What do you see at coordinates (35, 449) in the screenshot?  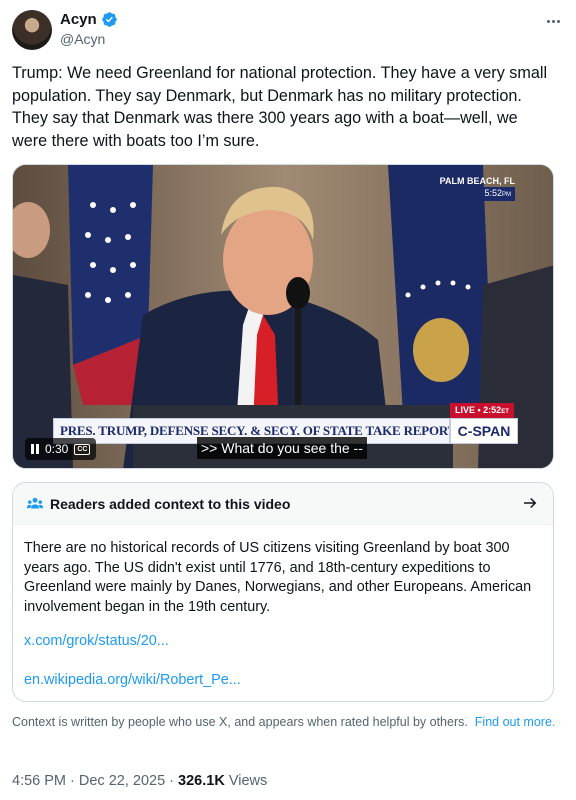 I see `pause-icon` at bounding box center [35, 449].